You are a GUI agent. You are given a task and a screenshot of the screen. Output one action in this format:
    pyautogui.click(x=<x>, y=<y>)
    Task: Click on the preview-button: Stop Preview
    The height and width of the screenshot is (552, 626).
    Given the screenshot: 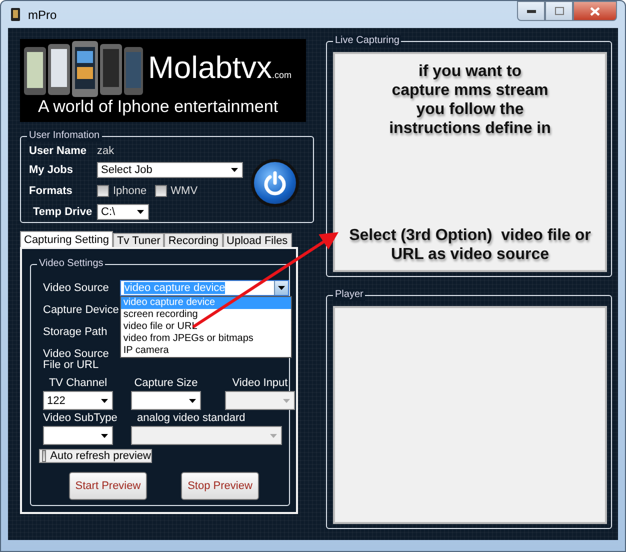 What is the action you would take?
    pyautogui.click(x=220, y=486)
    